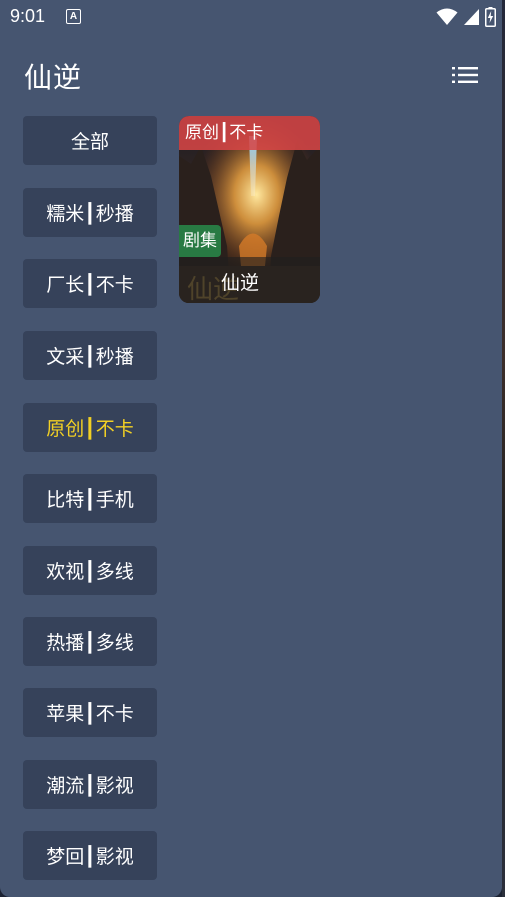  I want to click on cellular-signal-icon, so click(471, 17).